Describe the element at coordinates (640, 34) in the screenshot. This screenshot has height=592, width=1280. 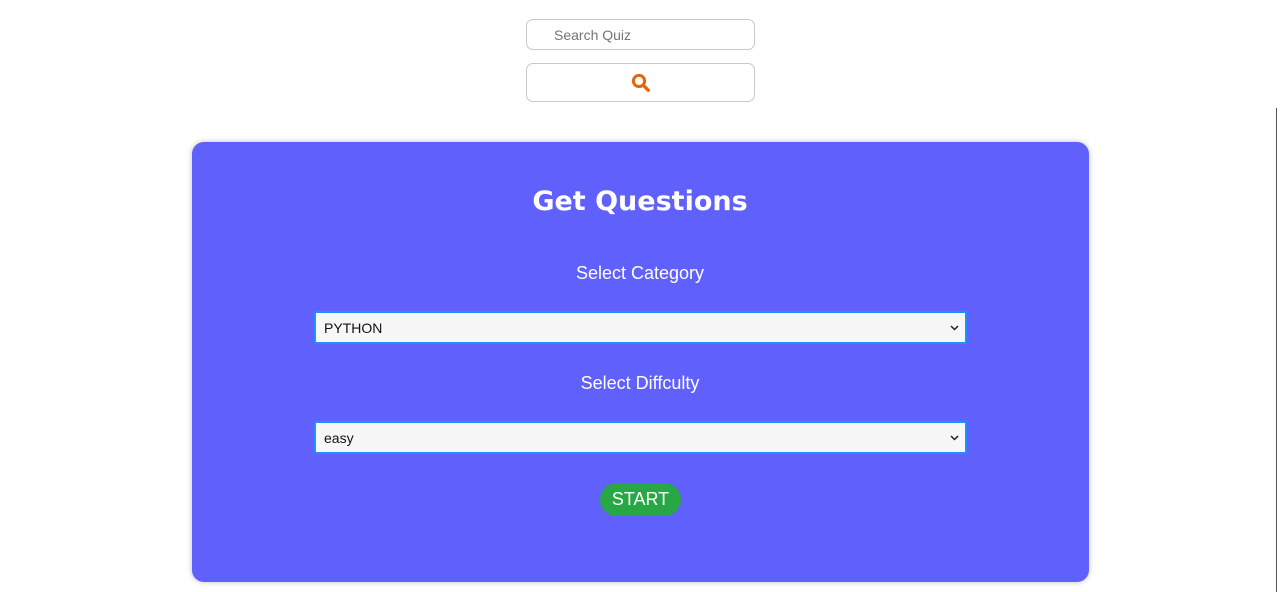
I see `search-quiz-input` at that location.